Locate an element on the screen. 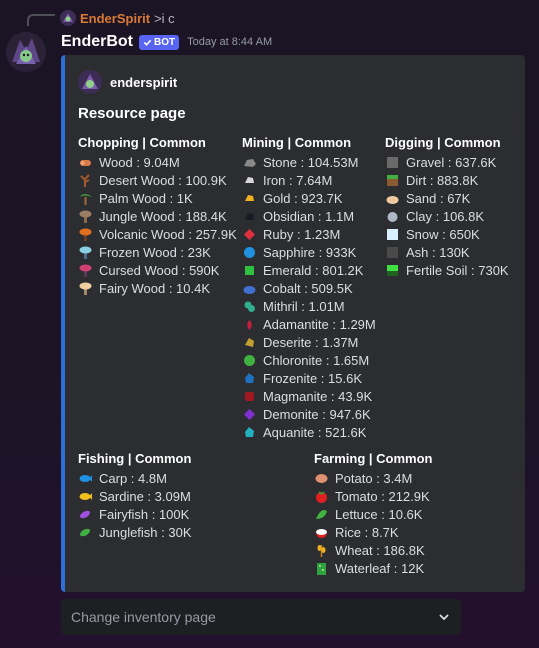 Image resolution: width=539 pixels, height=648 pixels. reply-username: EnderSpirit is located at coordinates (115, 18).